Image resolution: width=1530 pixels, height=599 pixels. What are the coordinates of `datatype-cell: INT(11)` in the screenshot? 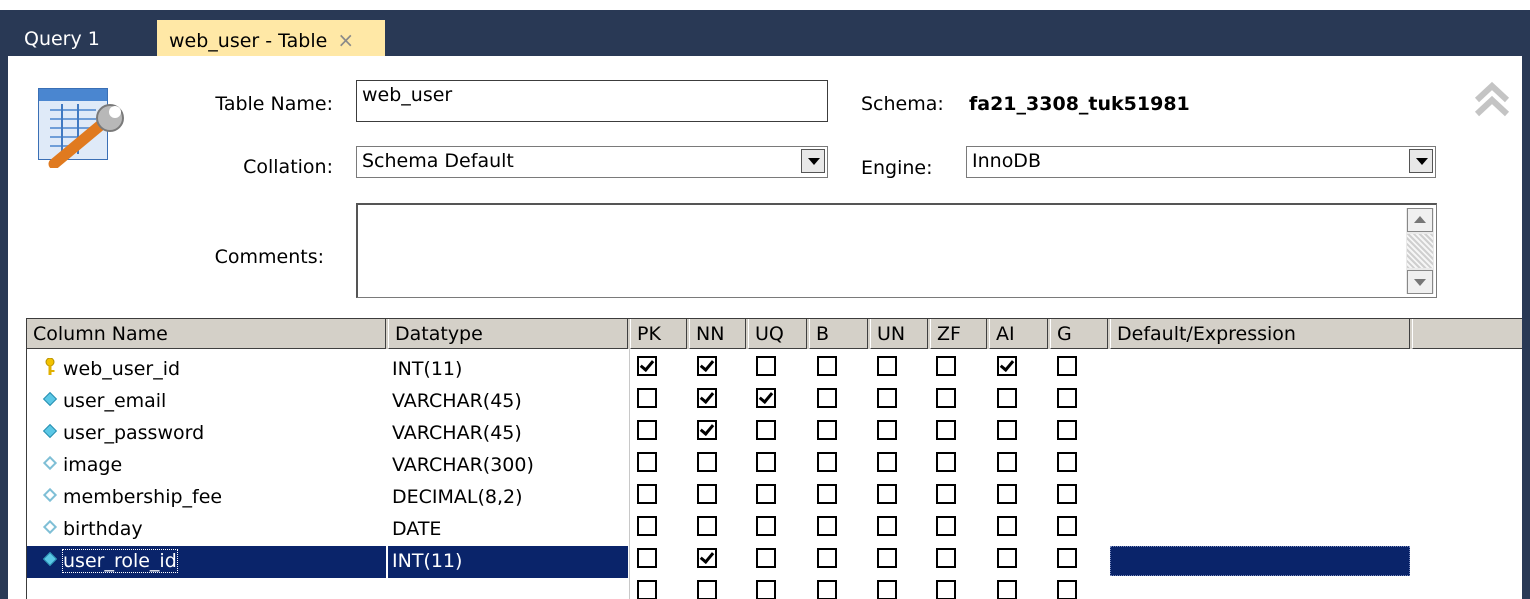 It's located at (508, 562).